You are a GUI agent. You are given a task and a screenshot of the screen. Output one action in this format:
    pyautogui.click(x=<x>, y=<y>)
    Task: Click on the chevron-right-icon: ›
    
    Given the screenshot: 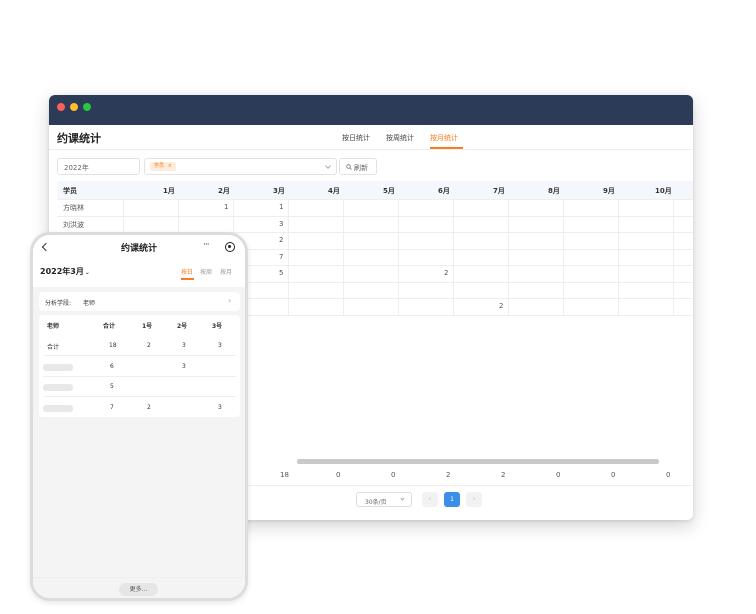 What is the action you would take?
    pyautogui.click(x=230, y=300)
    